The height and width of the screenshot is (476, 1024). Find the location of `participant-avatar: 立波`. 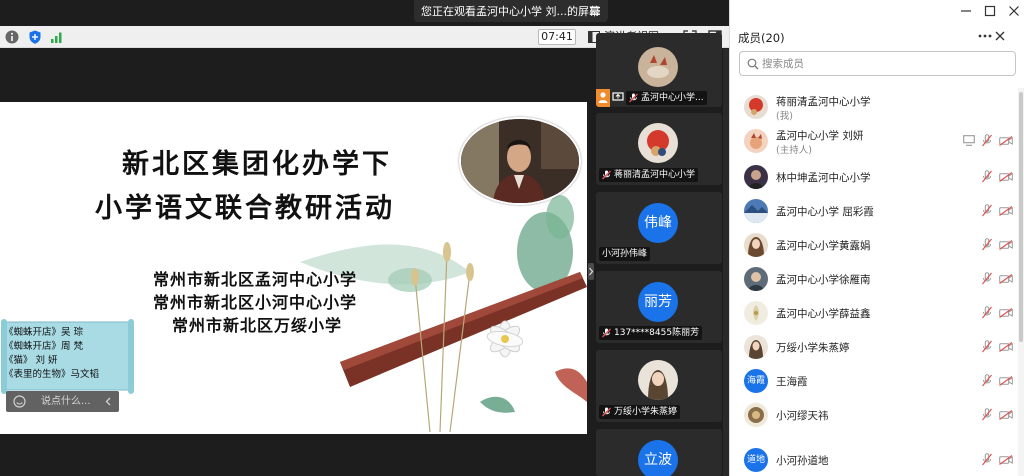

participant-avatar: 立波 is located at coordinates (658, 458).